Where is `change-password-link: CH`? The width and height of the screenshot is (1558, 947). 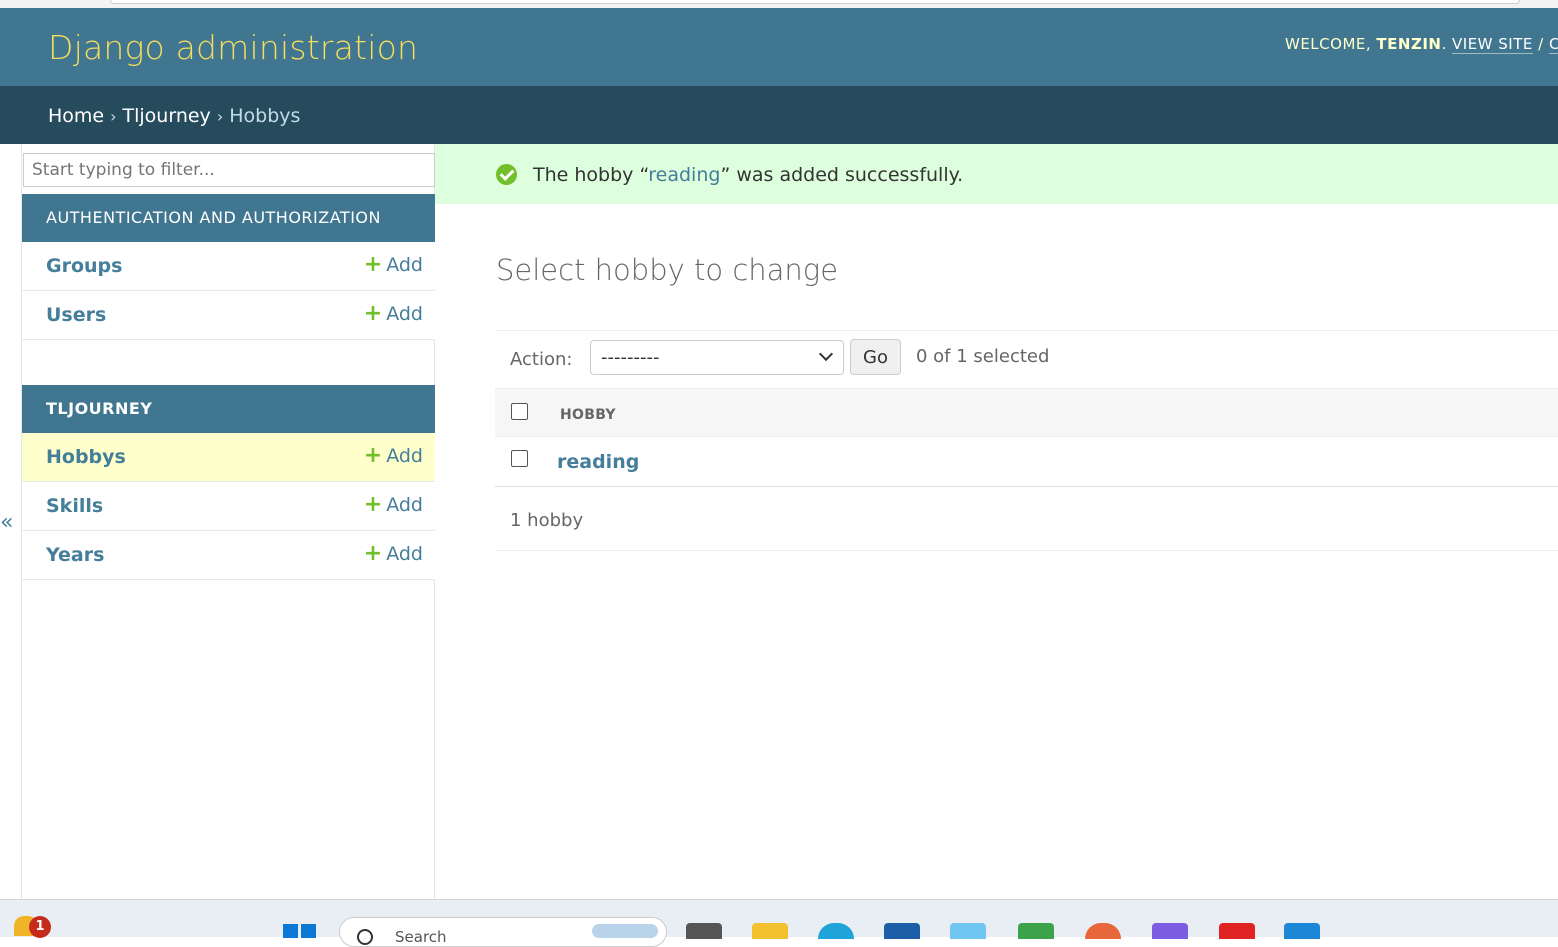 change-password-link: CH is located at coordinates (1553, 44).